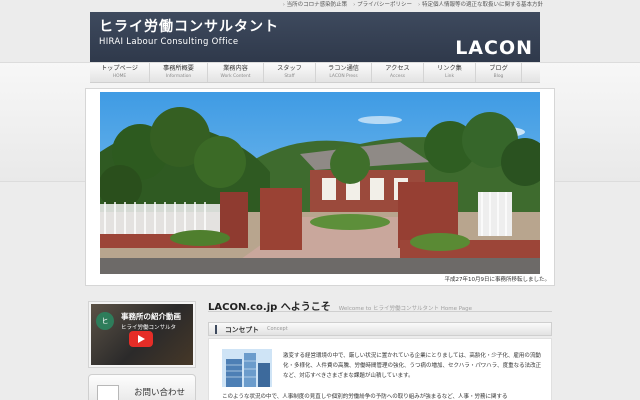 The height and width of the screenshot is (400, 640). Describe the element at coordinates (315, 5) in the screenshot. I see `toplink-covid: 当所のコロナ感染防止策` at that location.